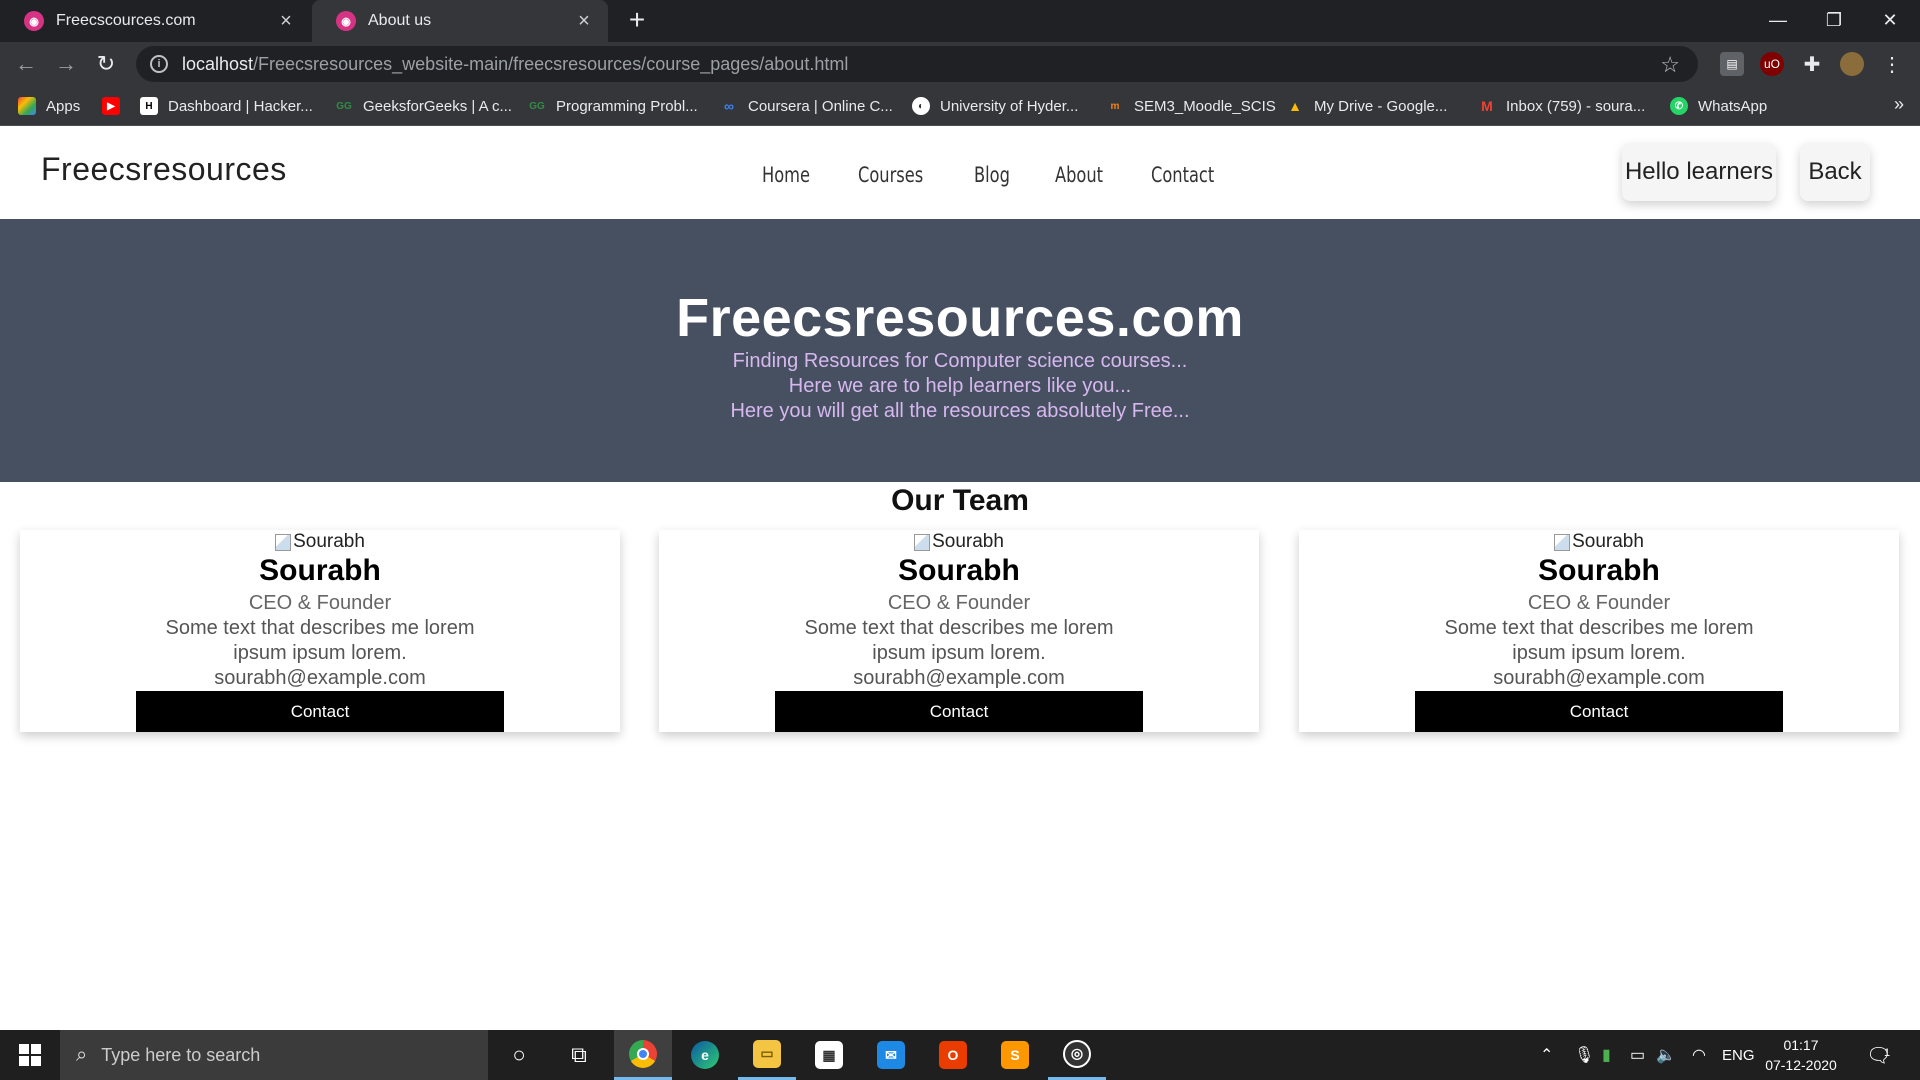  What do you see at coordinates (1772, 64) in the screenshot?
I see `ublock-origin-icon: uO` at bounding box center [1772, 64].